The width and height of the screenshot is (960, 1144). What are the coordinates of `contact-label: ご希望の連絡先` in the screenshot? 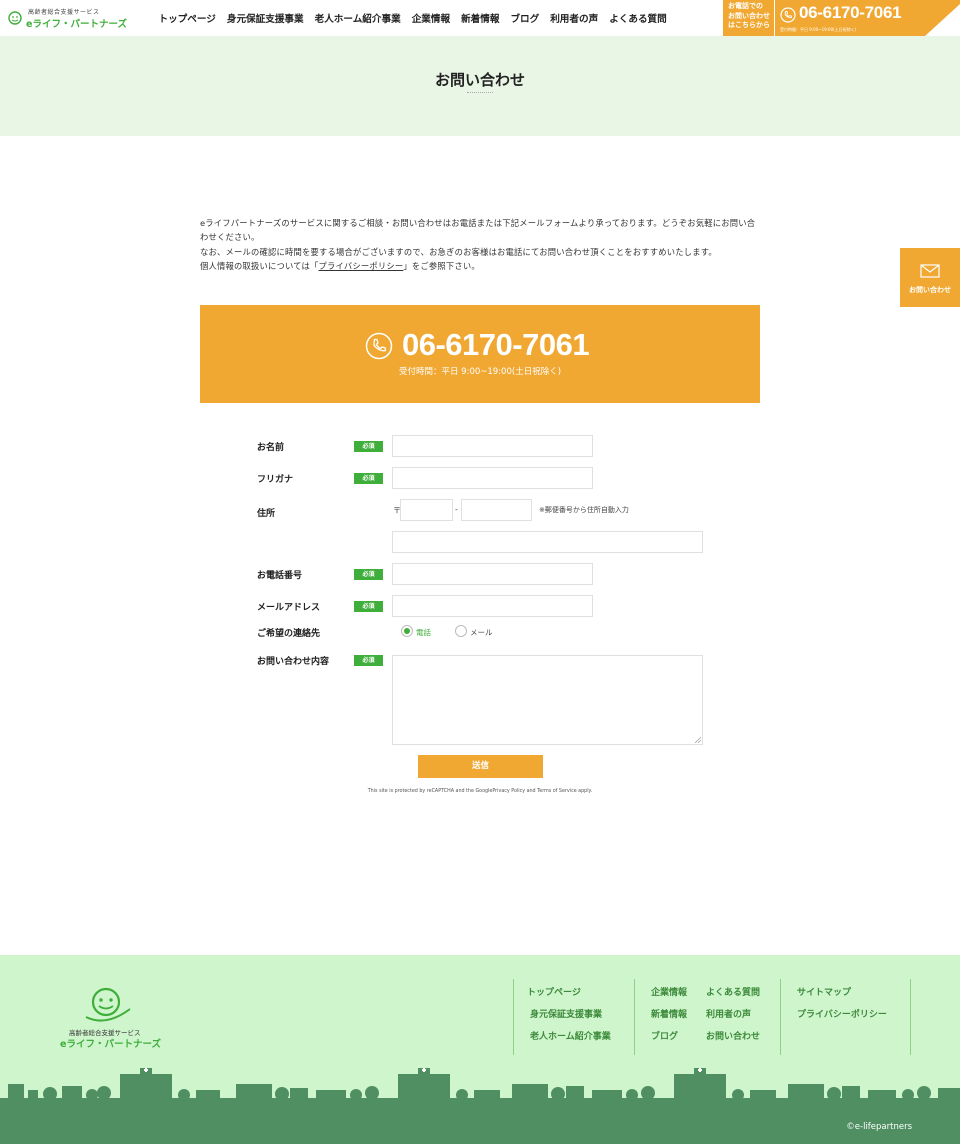 It's located at (289, 634).